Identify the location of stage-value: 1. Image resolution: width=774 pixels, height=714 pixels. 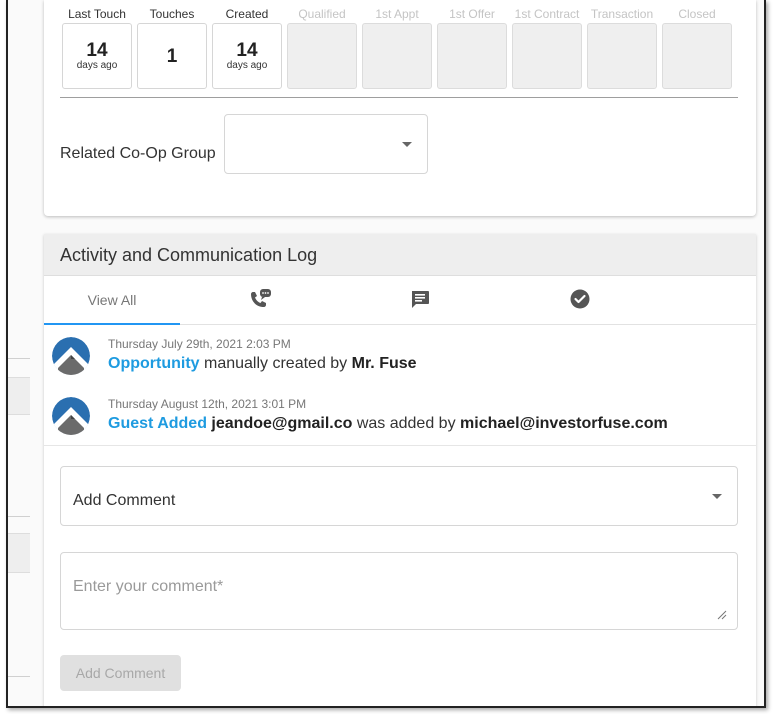
(172, 56).